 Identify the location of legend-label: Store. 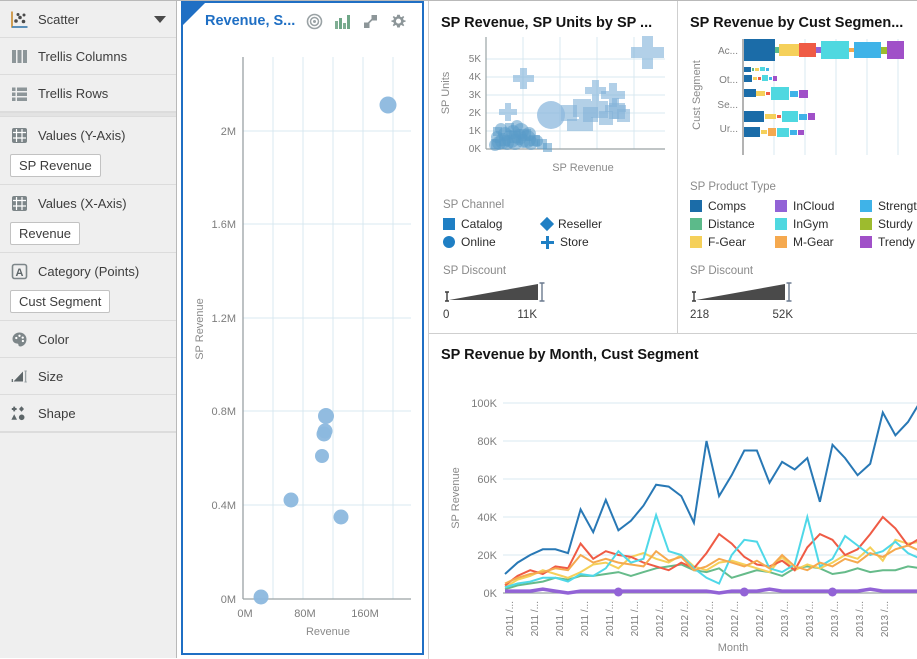
(574, 242).